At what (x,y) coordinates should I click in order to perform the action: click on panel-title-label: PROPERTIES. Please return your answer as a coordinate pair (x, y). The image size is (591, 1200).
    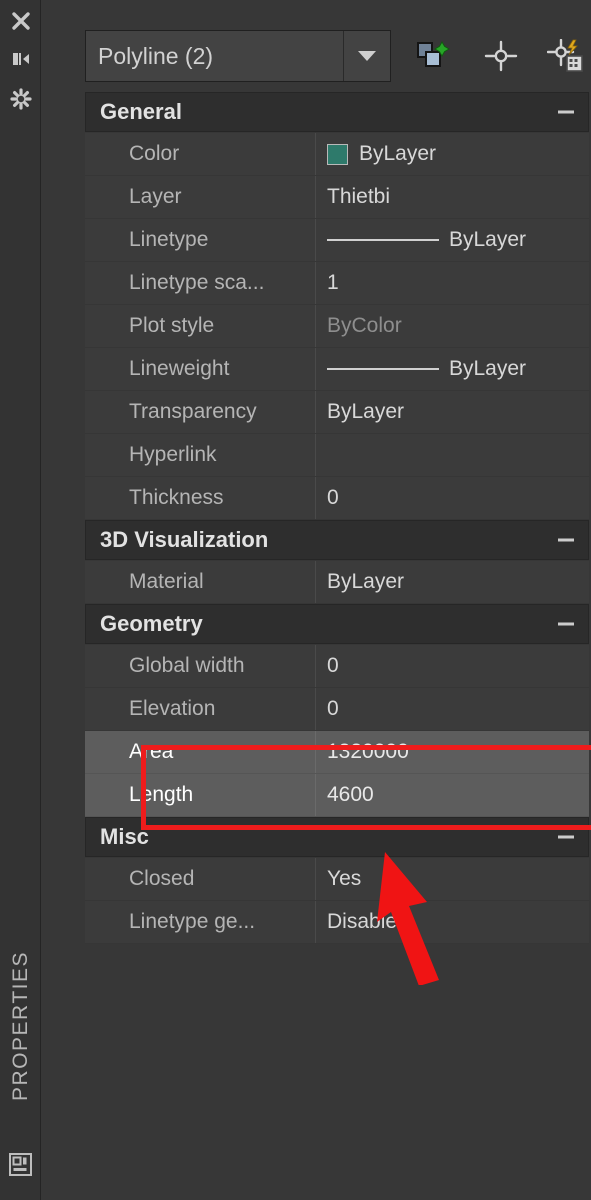
    Looking at the image, I should click on (20, 1026).